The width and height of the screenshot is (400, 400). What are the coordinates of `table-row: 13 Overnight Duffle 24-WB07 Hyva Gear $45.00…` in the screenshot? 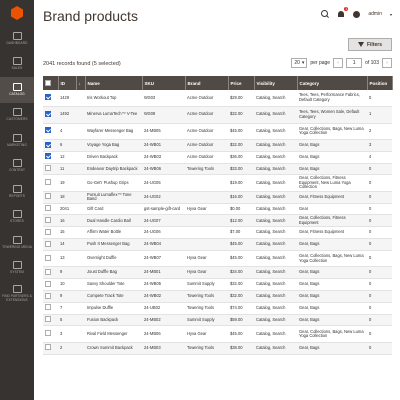 It's located at (217, 259).